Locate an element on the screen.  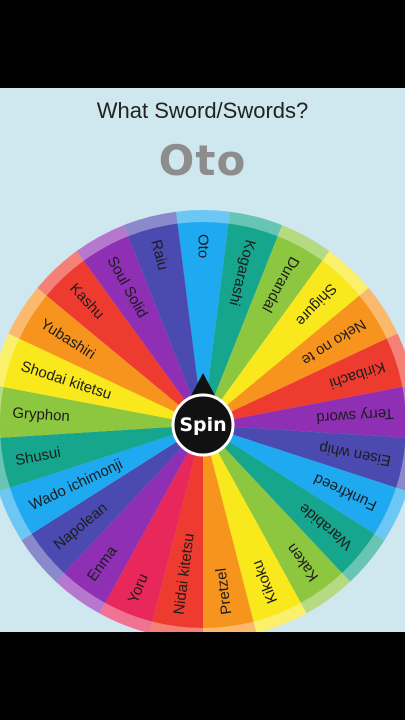
spin-button-label: Spin is located at coordinates (202, 425).